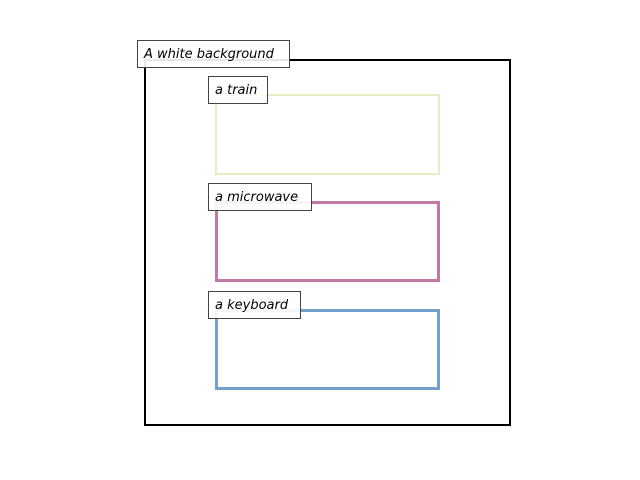 The width and height of the screenshot is (640, 480). I want to click on background-label: A white background, so click(213, 54).